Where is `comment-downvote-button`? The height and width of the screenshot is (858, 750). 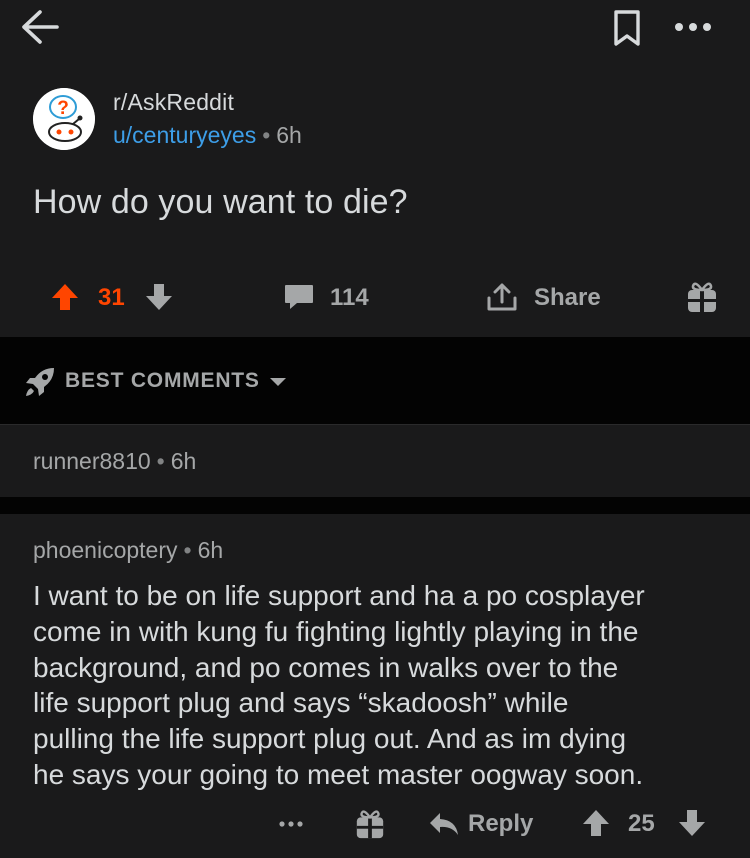
comment-downvote-button is located at coordinates (692, 823).